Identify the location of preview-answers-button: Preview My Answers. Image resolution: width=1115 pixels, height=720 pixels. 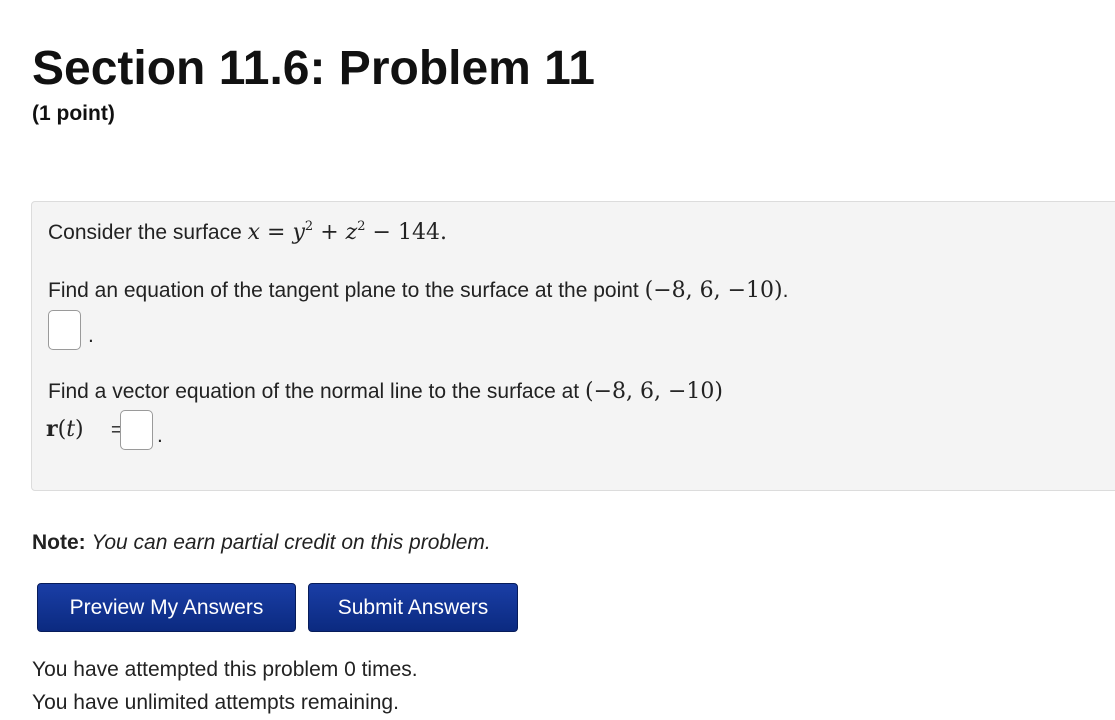
(166, 607).